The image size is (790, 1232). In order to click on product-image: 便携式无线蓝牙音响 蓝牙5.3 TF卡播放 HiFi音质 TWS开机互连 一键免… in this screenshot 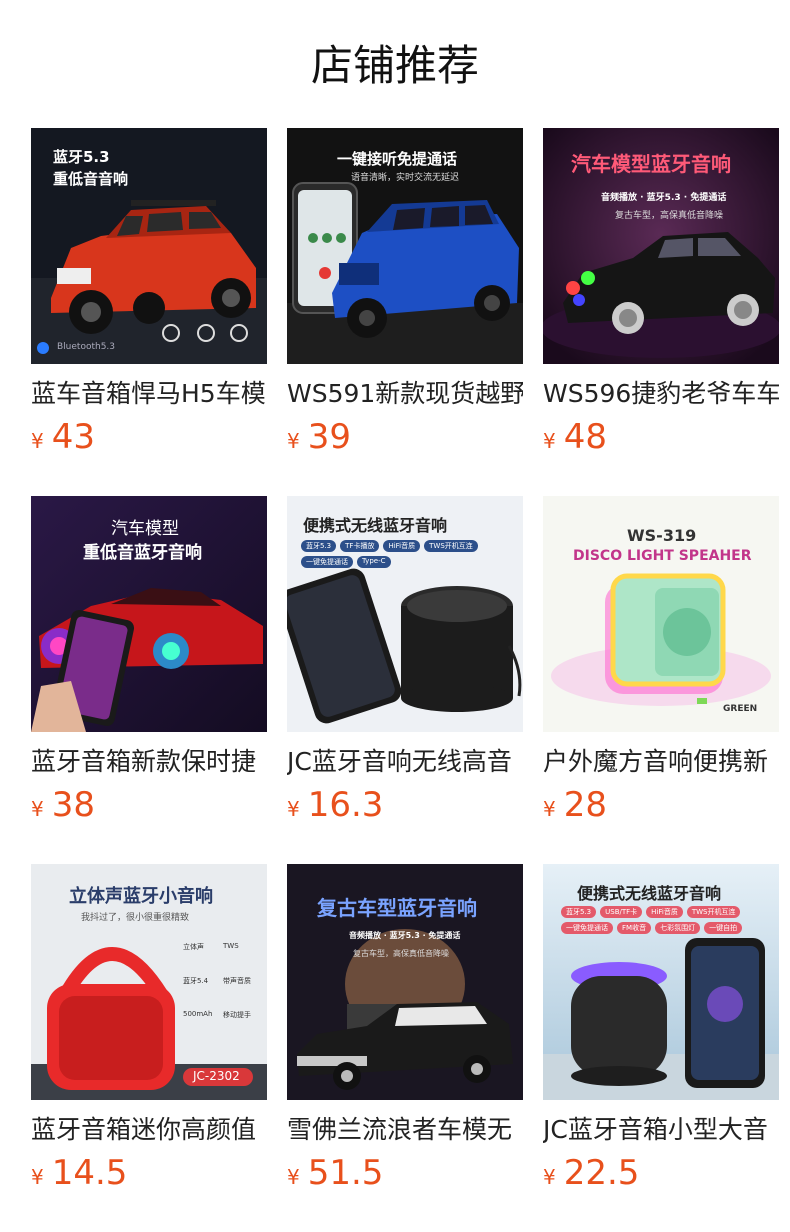, I will do `click(405, 614)`.